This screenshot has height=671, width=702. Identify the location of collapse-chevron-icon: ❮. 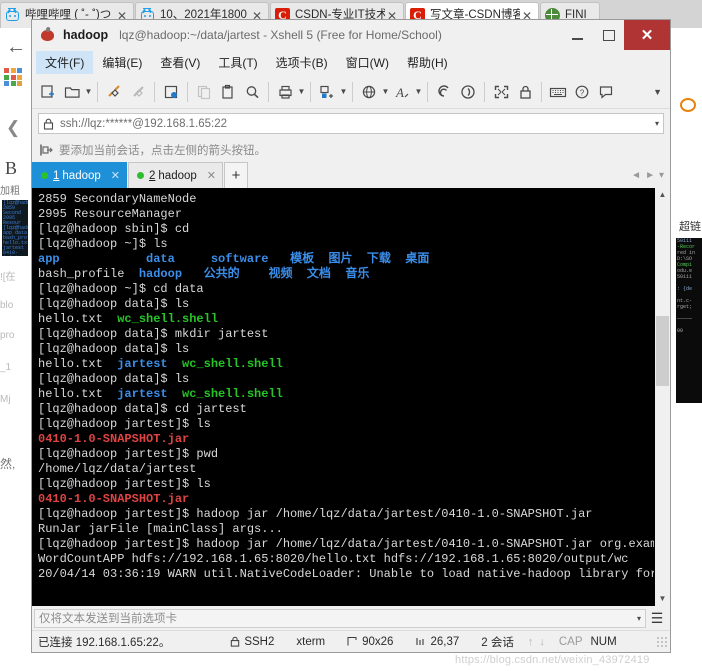
(13, 128).